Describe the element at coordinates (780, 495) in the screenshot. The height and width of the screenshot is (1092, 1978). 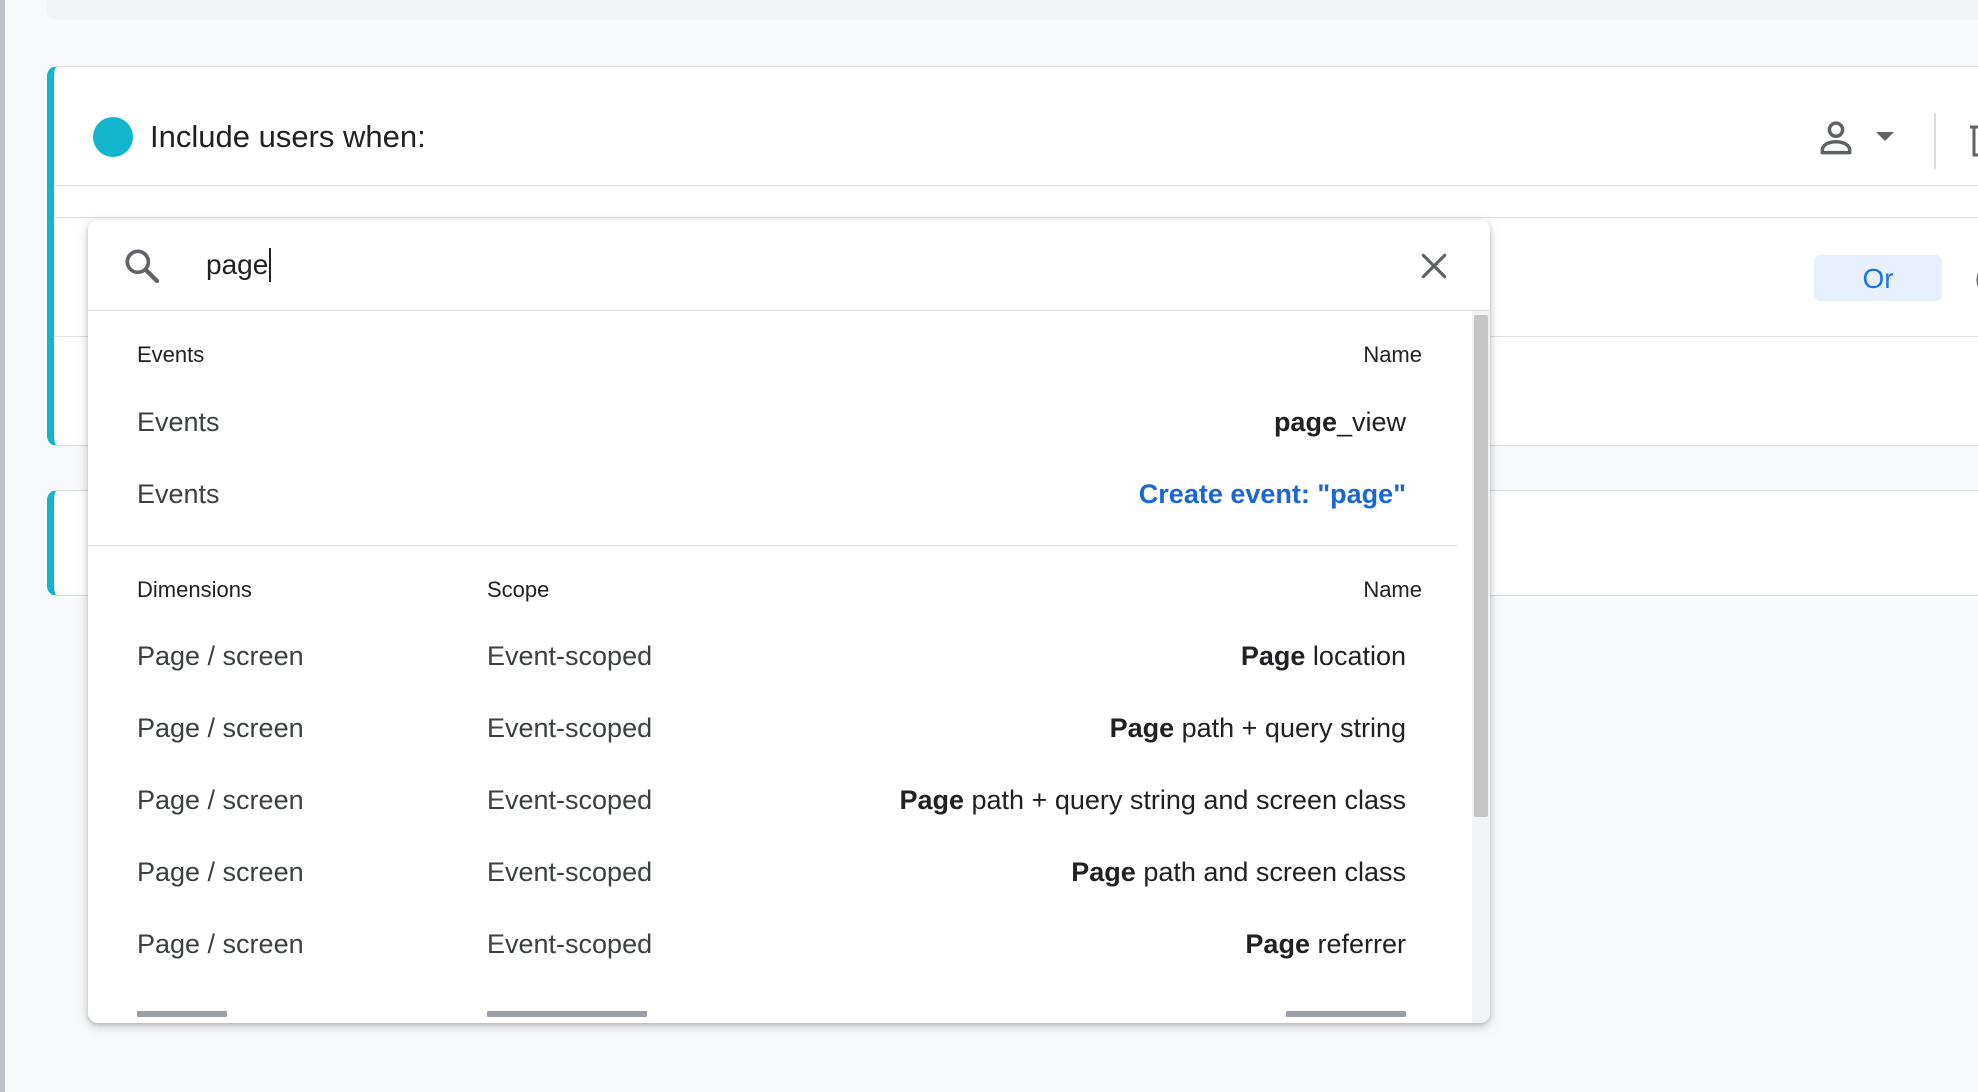
I see `create-event-item: Events Create event: "page"` at that location.